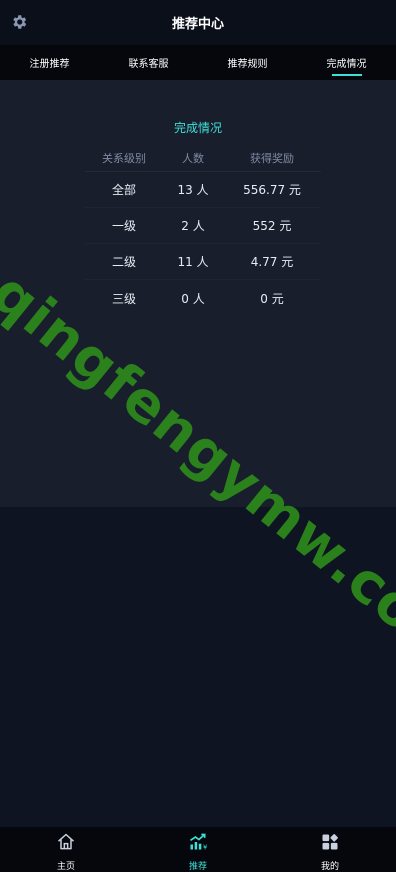  I want to click on count-cell: 11 人, so click(193, 262).